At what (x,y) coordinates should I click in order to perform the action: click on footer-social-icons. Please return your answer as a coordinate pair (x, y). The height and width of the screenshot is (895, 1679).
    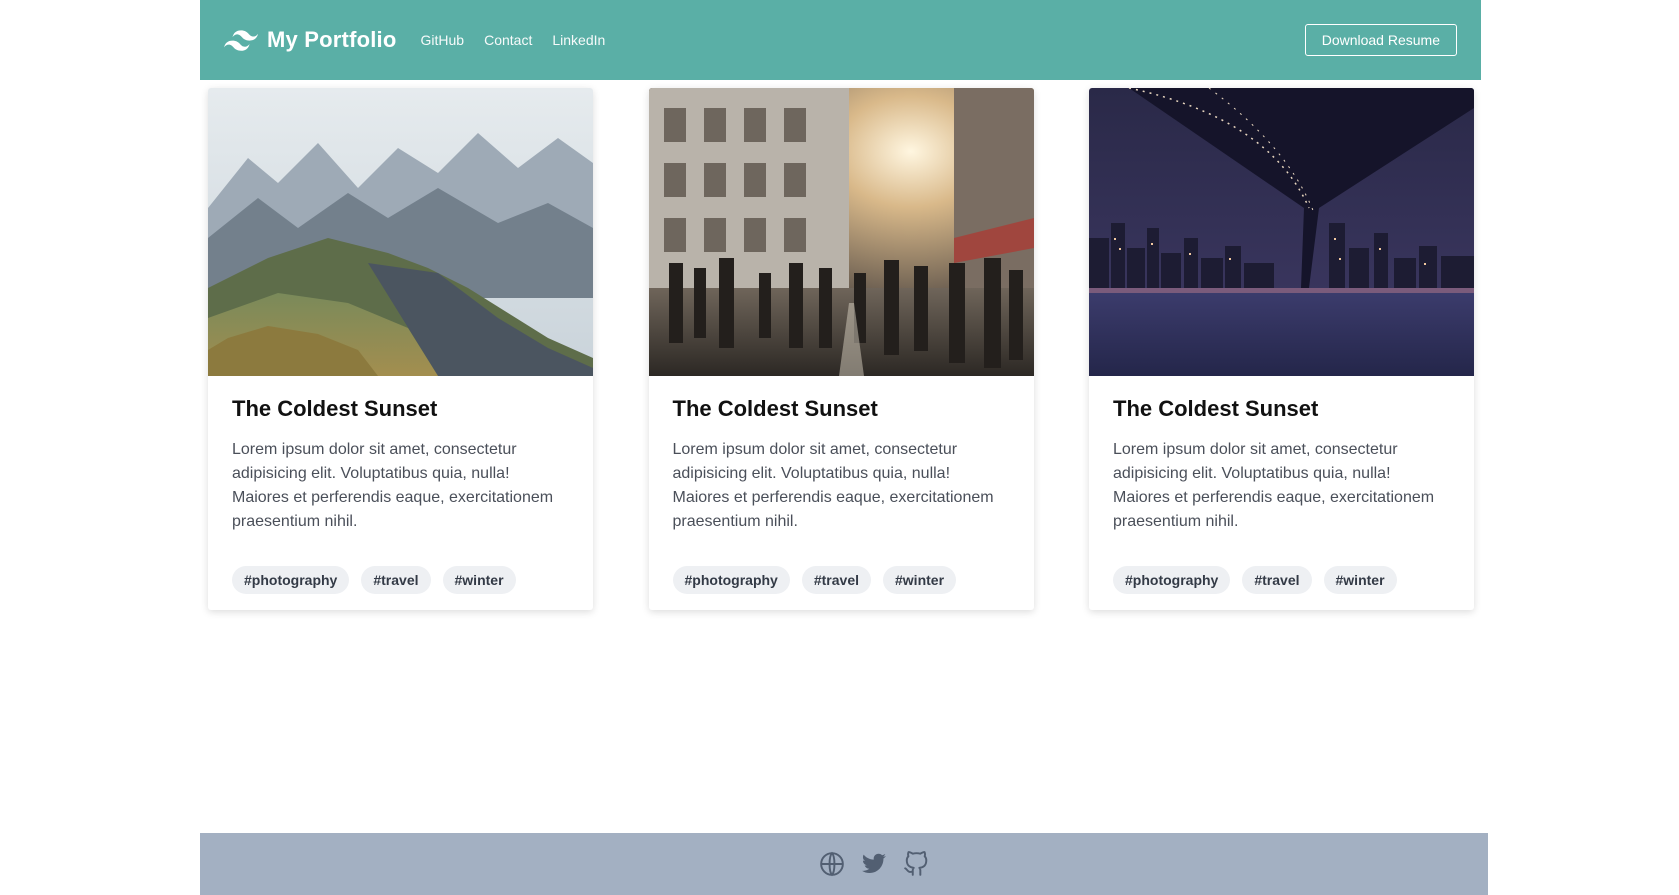
    Looking at the image, I should click on (874, 864).